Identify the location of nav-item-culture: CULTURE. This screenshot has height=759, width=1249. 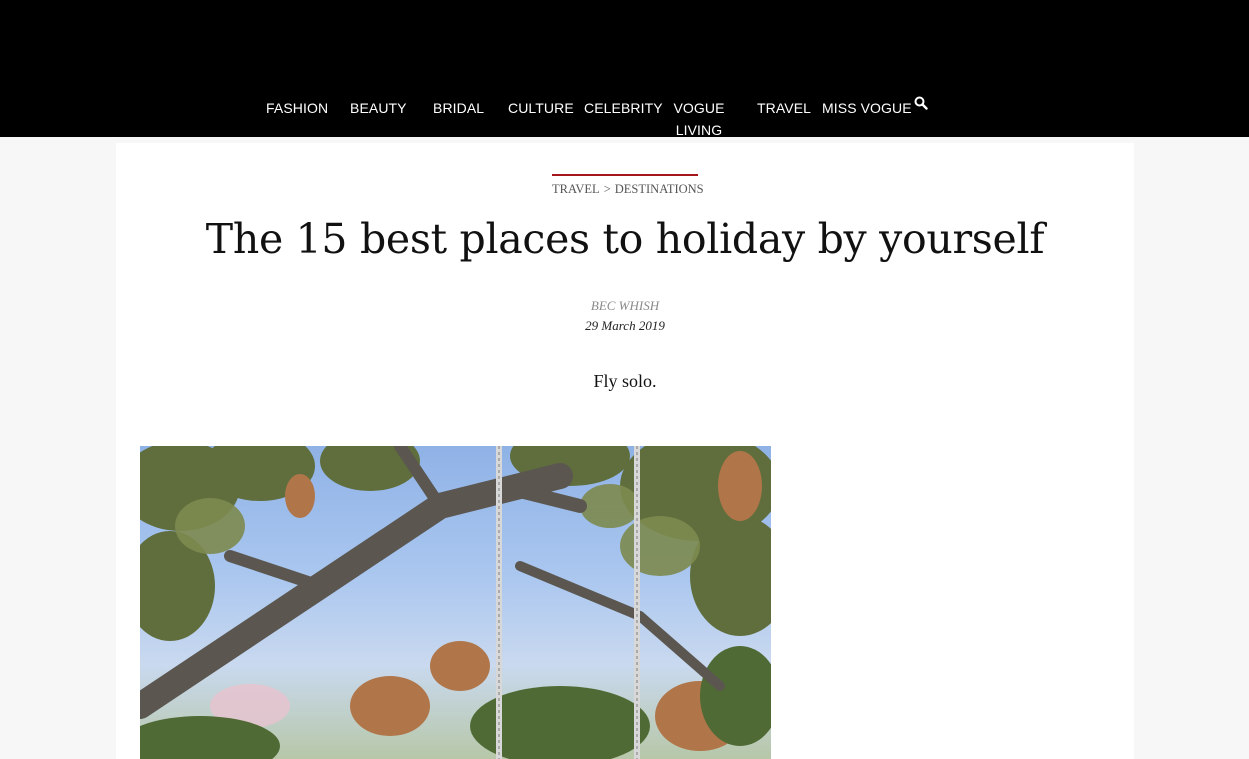
(541, 108).